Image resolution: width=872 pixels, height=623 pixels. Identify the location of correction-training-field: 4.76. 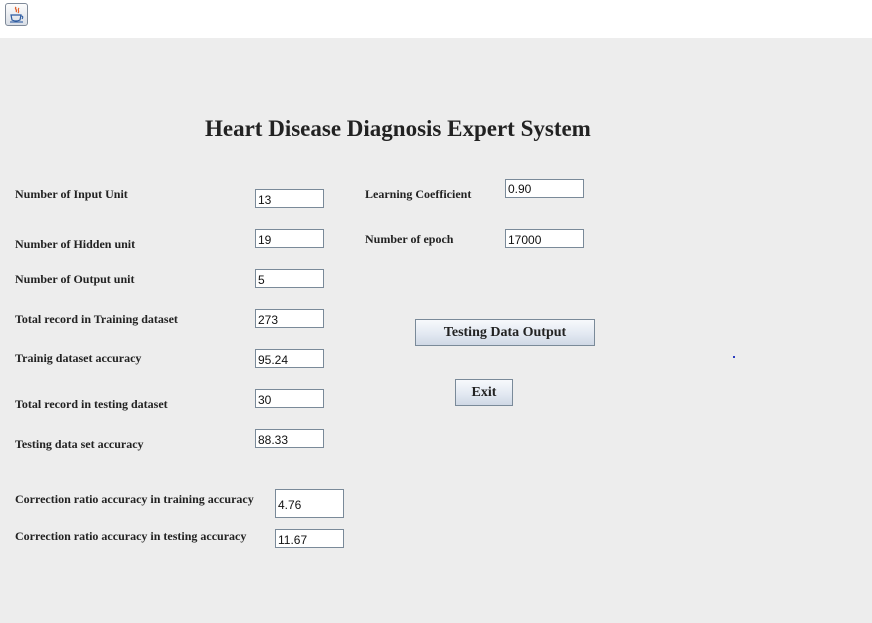
(309, 503).